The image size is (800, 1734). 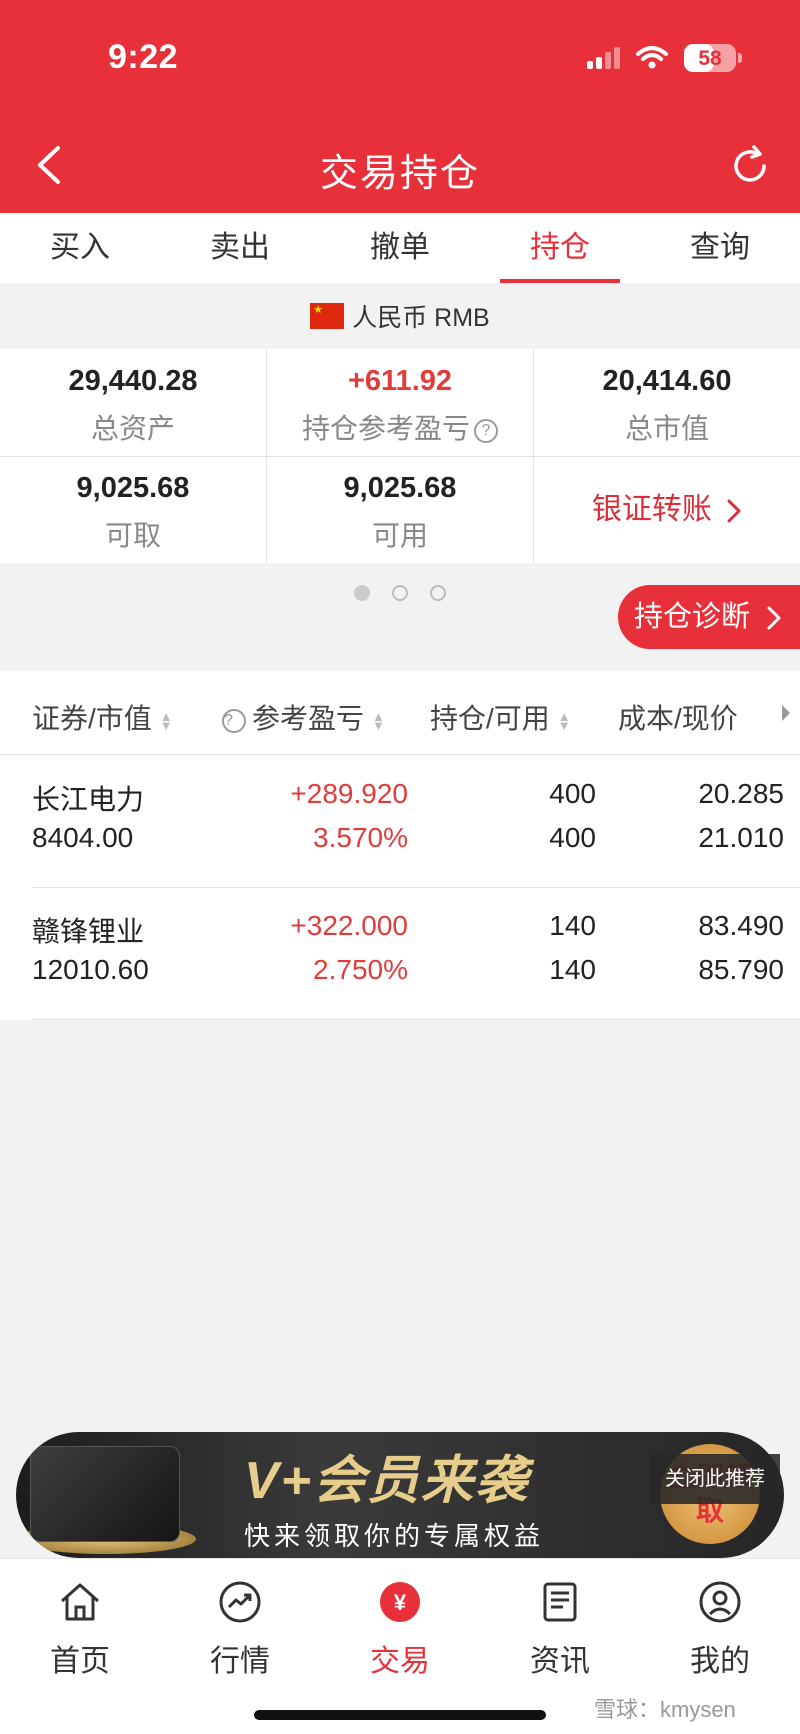 I want to click on stock-market-value: 12010.60, so click(x=90, y=969).